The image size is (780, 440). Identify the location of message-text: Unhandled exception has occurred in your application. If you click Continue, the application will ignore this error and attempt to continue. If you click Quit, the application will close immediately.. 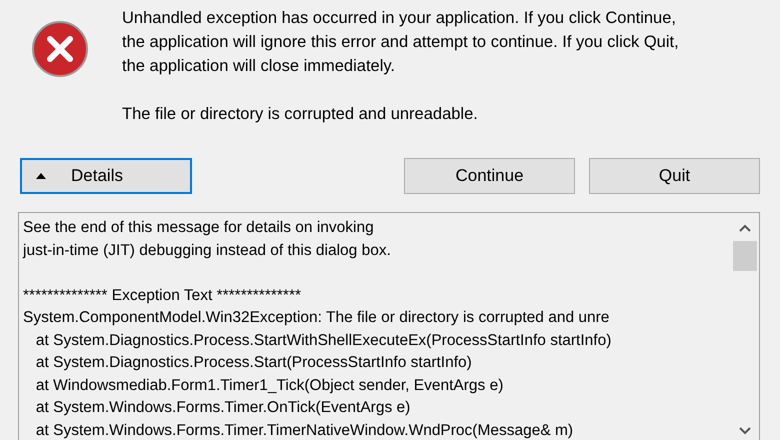
(401, 42).